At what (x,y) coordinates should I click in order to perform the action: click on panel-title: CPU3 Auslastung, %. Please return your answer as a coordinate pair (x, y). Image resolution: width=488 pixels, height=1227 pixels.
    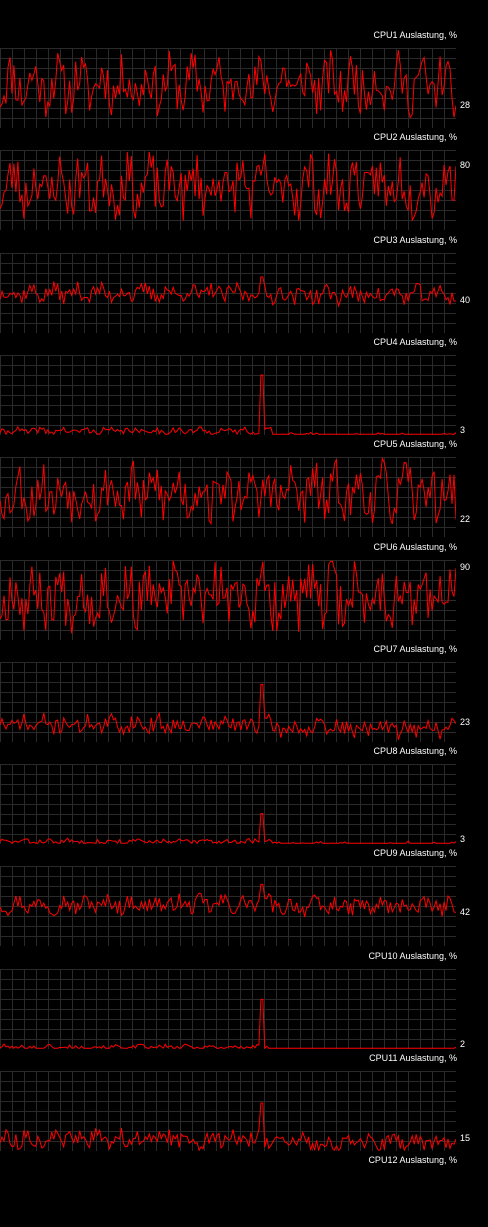
    Looking at the image, I should click on (415, 239).